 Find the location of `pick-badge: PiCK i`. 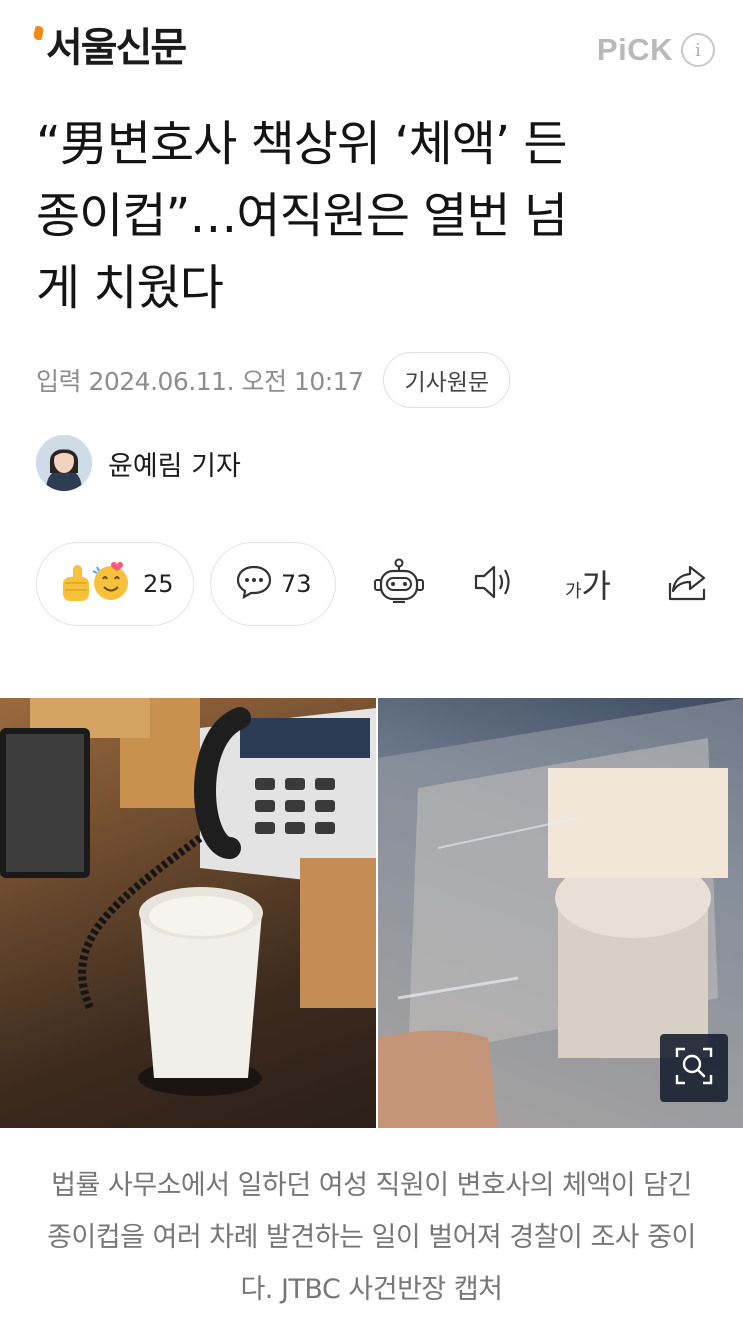

pick-badge: PiCK i is located at coordinates (656, 50).